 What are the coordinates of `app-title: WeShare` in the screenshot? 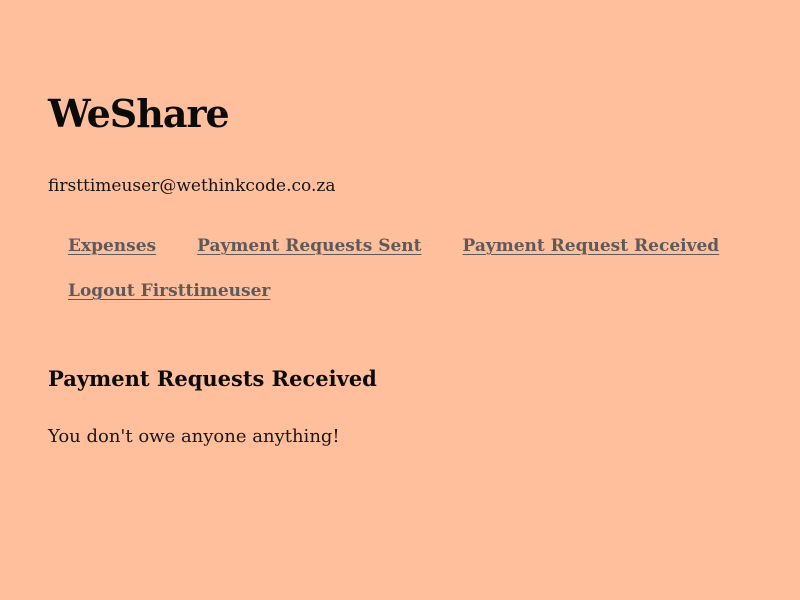 It's located at (139, 113).